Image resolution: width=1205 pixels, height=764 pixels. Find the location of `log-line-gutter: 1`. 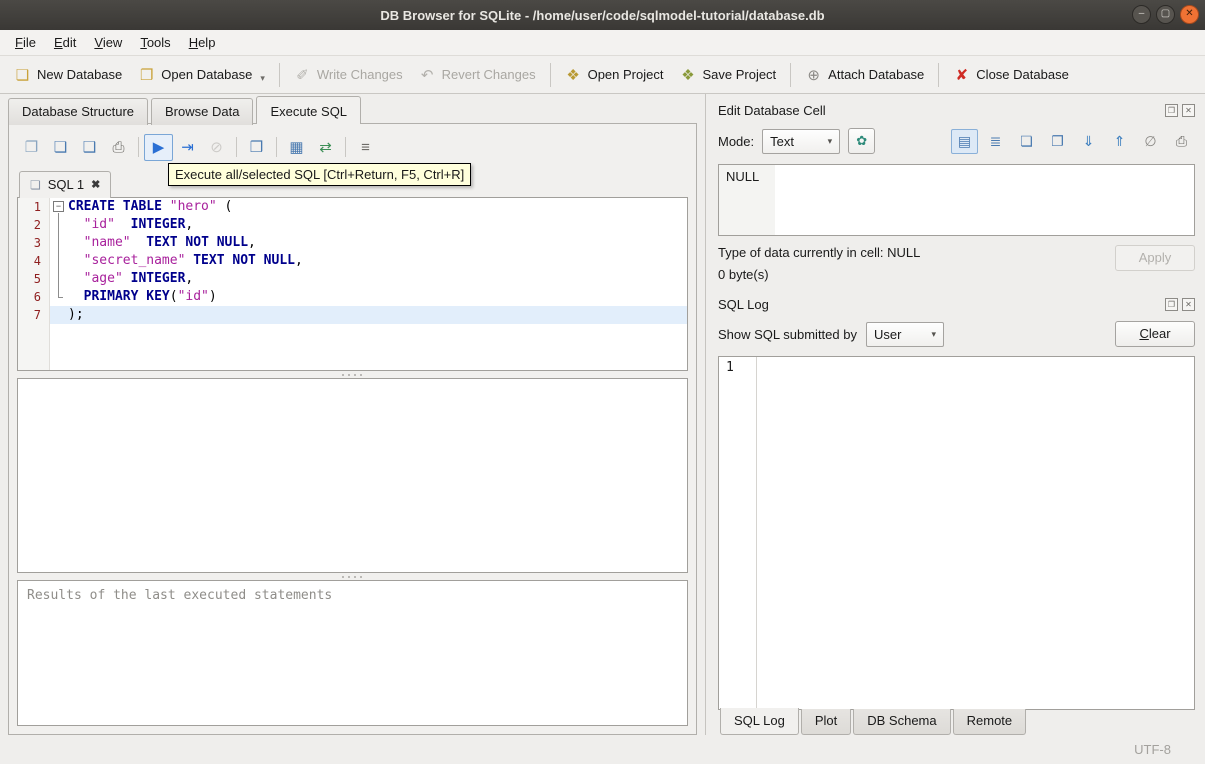

log-line-gutter: 1 is located at coordinates (738, 533).